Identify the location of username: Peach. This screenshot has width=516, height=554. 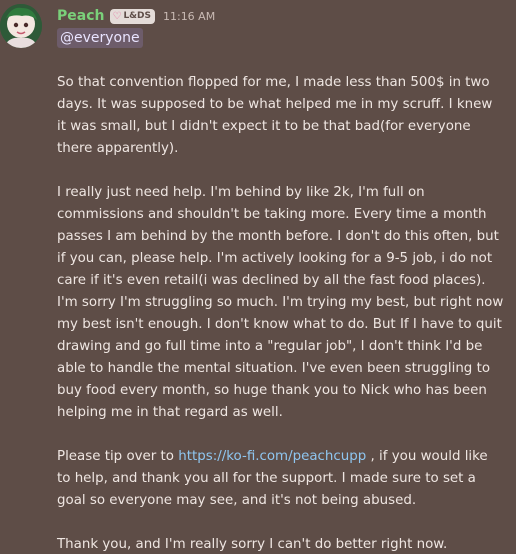
(80, 16).